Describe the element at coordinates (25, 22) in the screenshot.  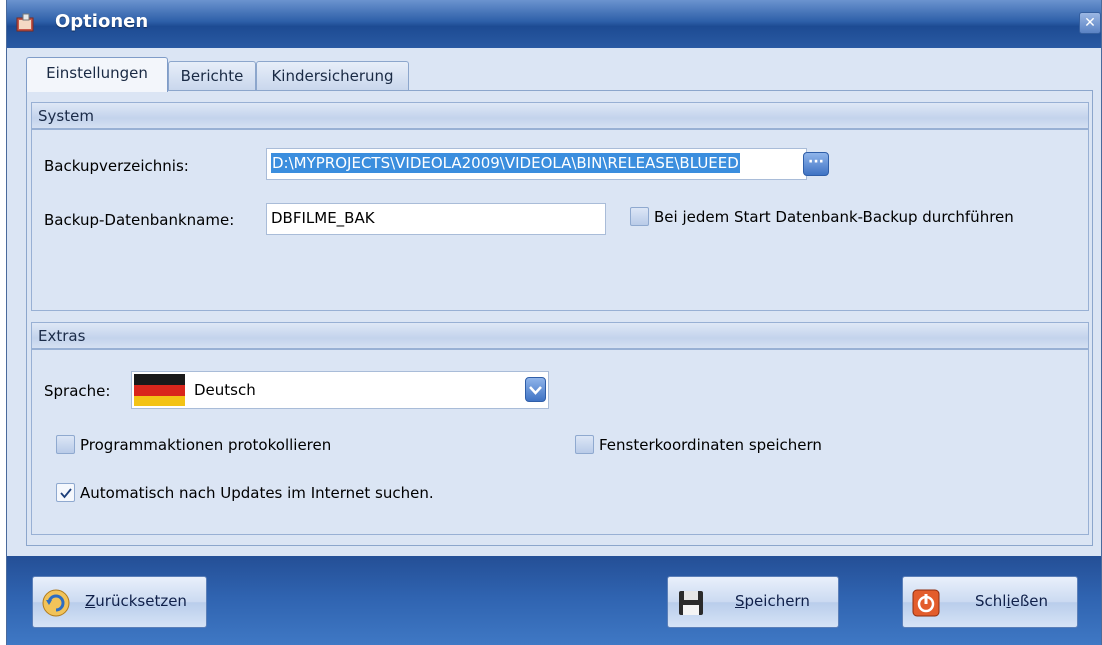
I see `app-icon` at that location.